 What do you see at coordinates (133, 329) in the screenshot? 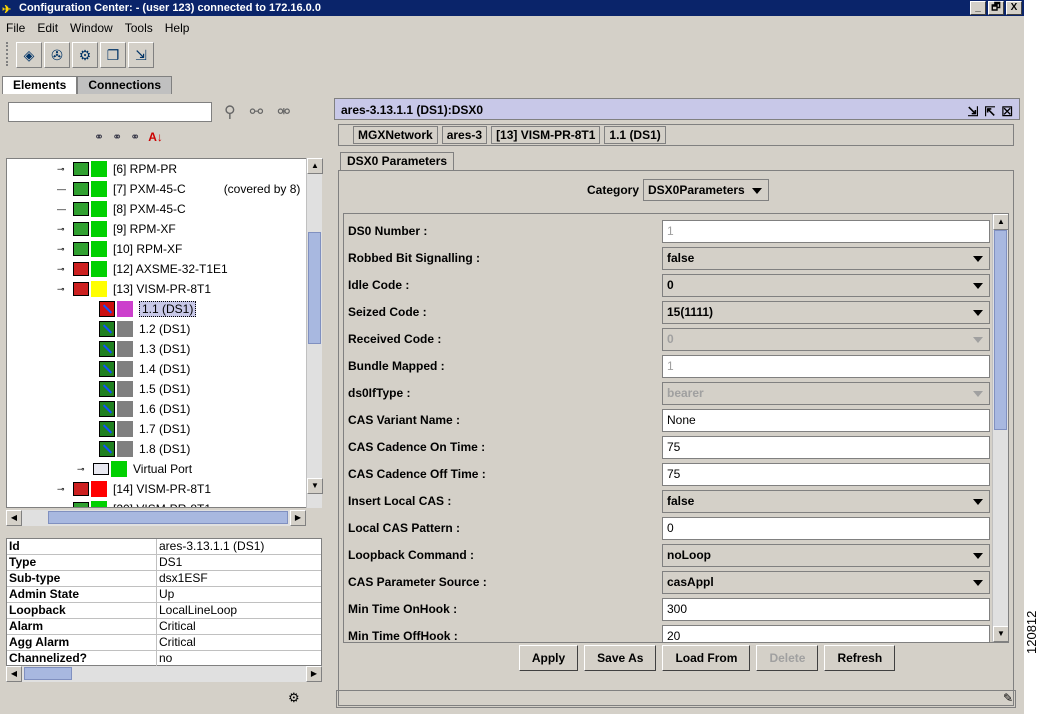
I see `tree-item: 1.2 (DS1)` at bounding box center [133, 329].